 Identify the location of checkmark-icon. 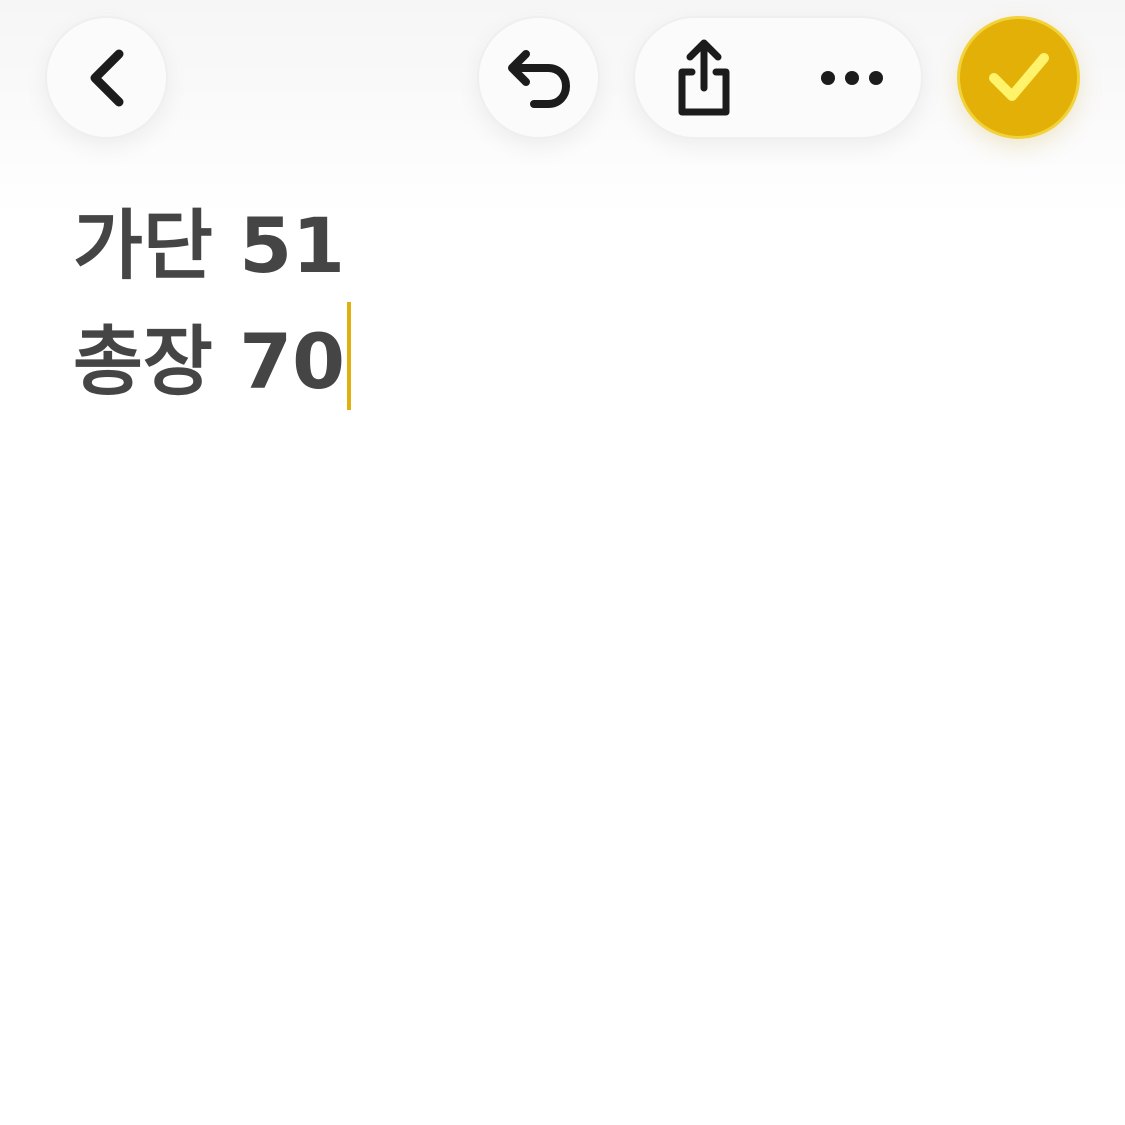
(1018, 76).